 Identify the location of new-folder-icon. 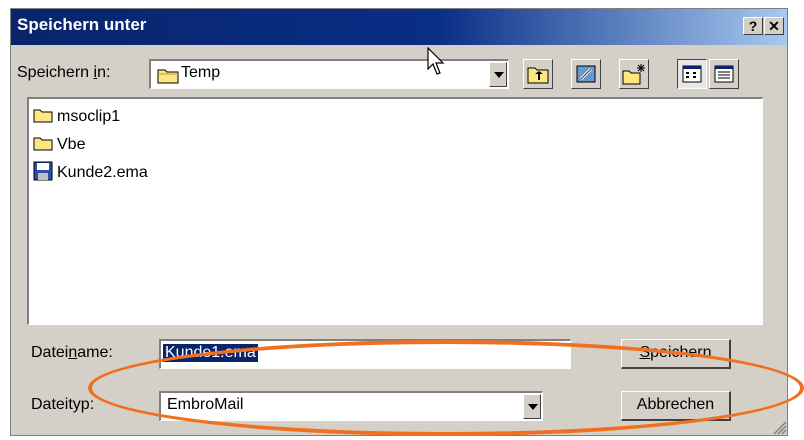
(634, 76).